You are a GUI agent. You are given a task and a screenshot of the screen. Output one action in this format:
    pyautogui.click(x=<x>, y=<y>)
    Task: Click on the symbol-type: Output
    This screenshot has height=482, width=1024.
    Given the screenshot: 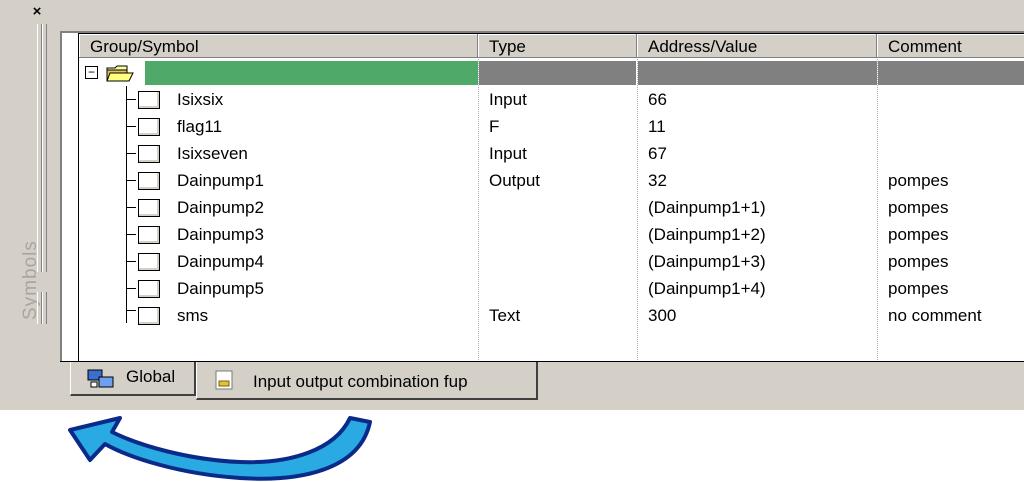 What is the action you would take?
    pyautogui.click(x=515, y=180)
    